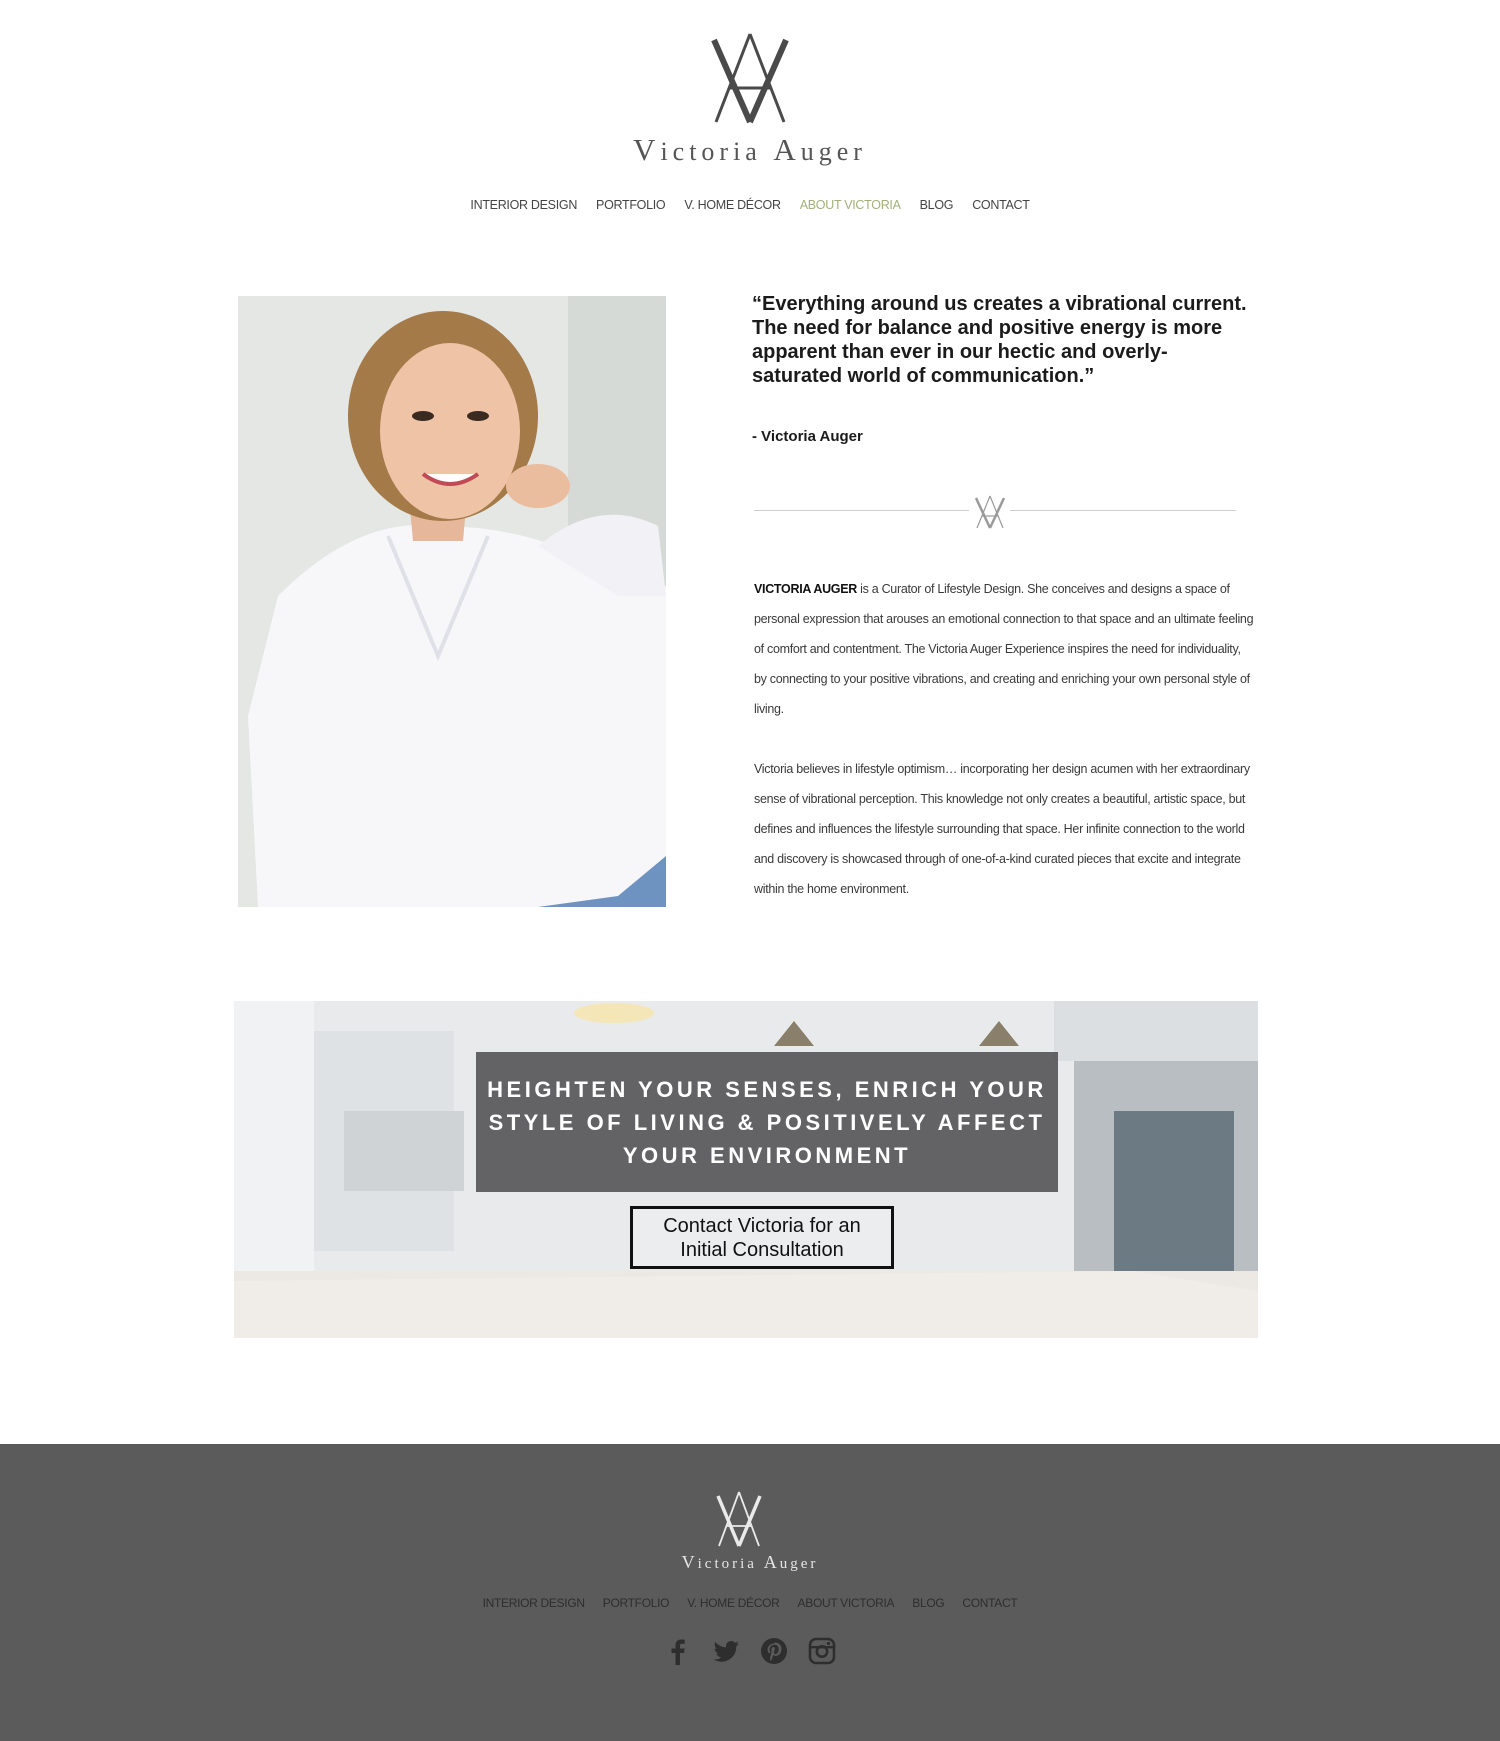 This screenshot has width=1500, height=1741. What do you see at coordinates (631, 205) in the screenshot?
I see `nav-portfolio: PORTFOLIO` at bounding box center [631, 205].